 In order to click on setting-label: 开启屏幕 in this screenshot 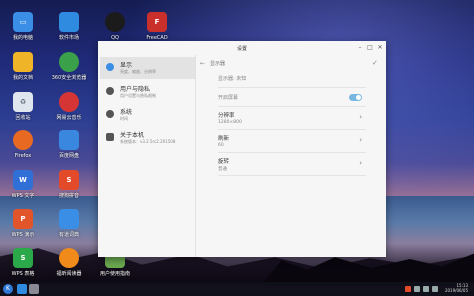, I will do `click(228, 98)`.